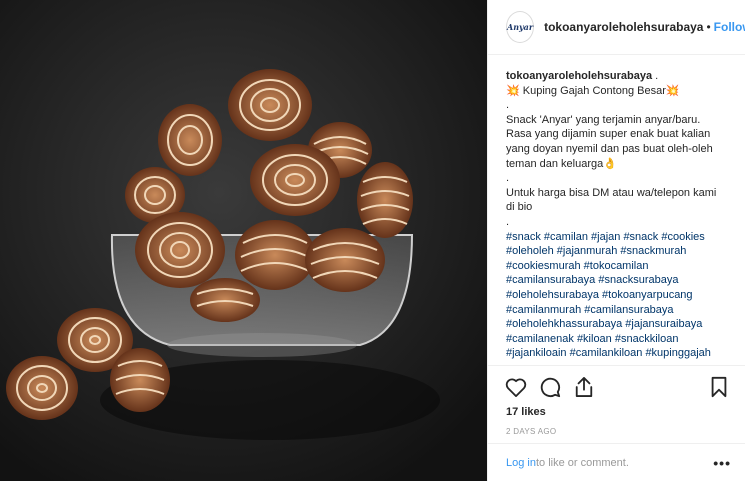 The width and height of the screenshot is (745, 481). What do you see at coordinates (611, 192) in the screenshot?
I see `caption-price-line: Untuk harga bisa DM atau wa/telepon kami` at bounding box center [611, 192].